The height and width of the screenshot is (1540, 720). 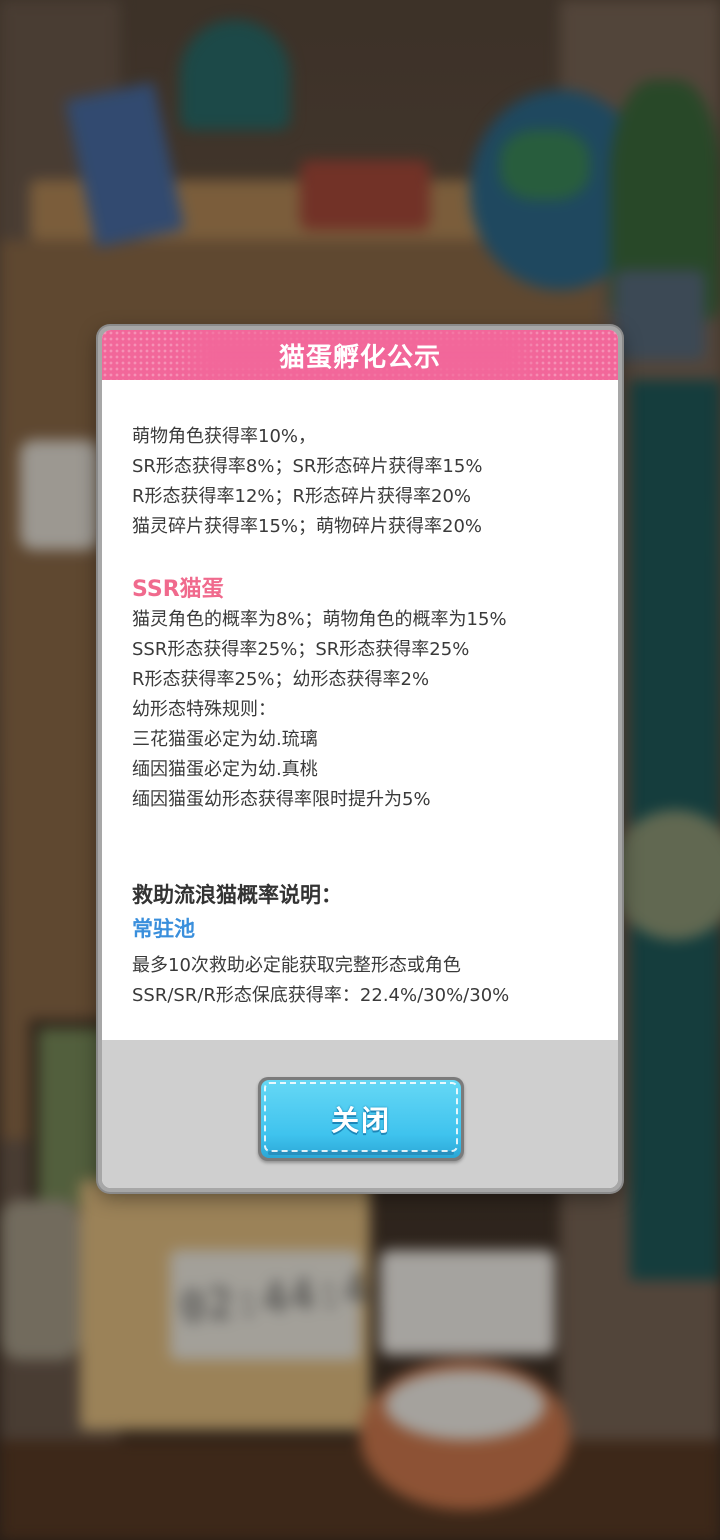 I want to click on ssr-line: 缅因猫蛋必定为幼.真桃, so click(x=225, y=769).